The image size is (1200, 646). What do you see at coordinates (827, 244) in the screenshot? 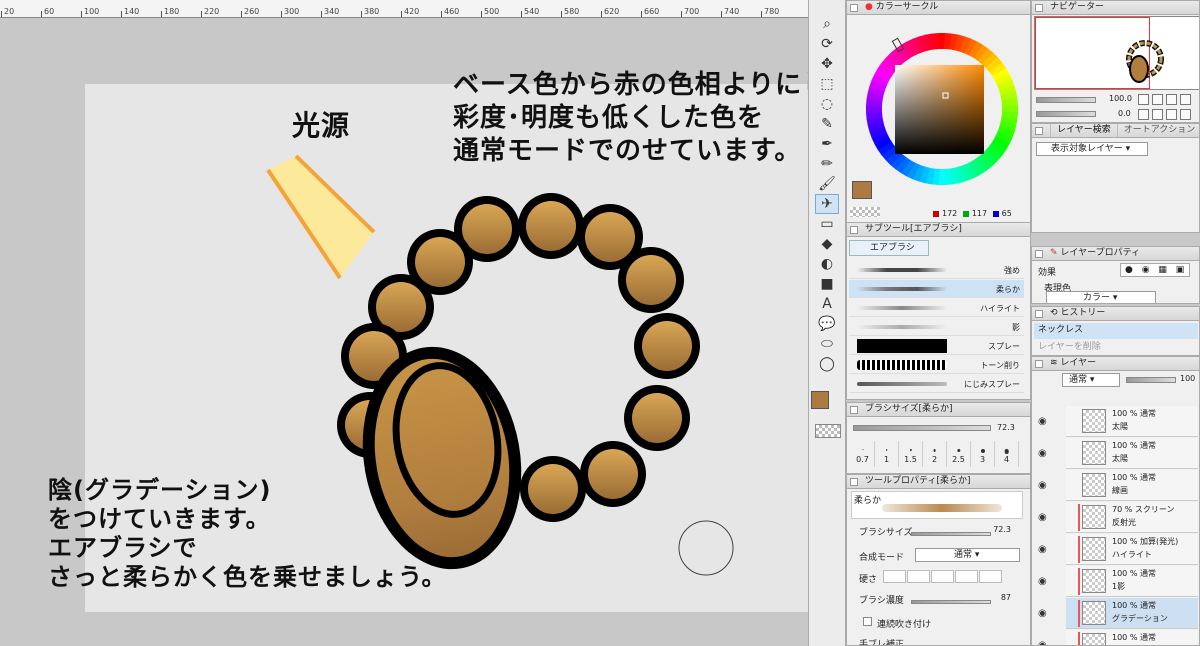
I see `fill-icon: ◆` at bounding box center [827, 244].